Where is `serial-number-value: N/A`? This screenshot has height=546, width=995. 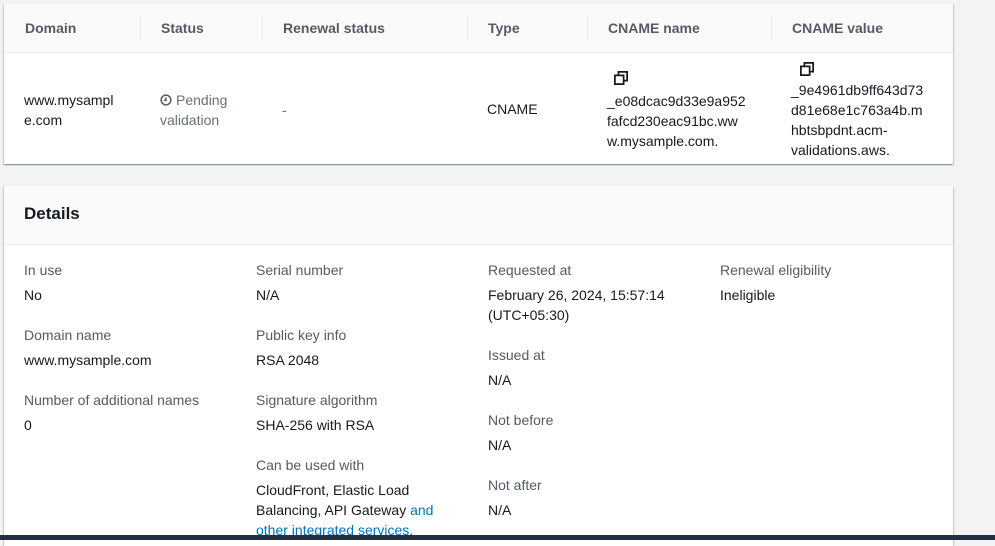 serial-number-value: N/A is located at coordinates (268, 295).